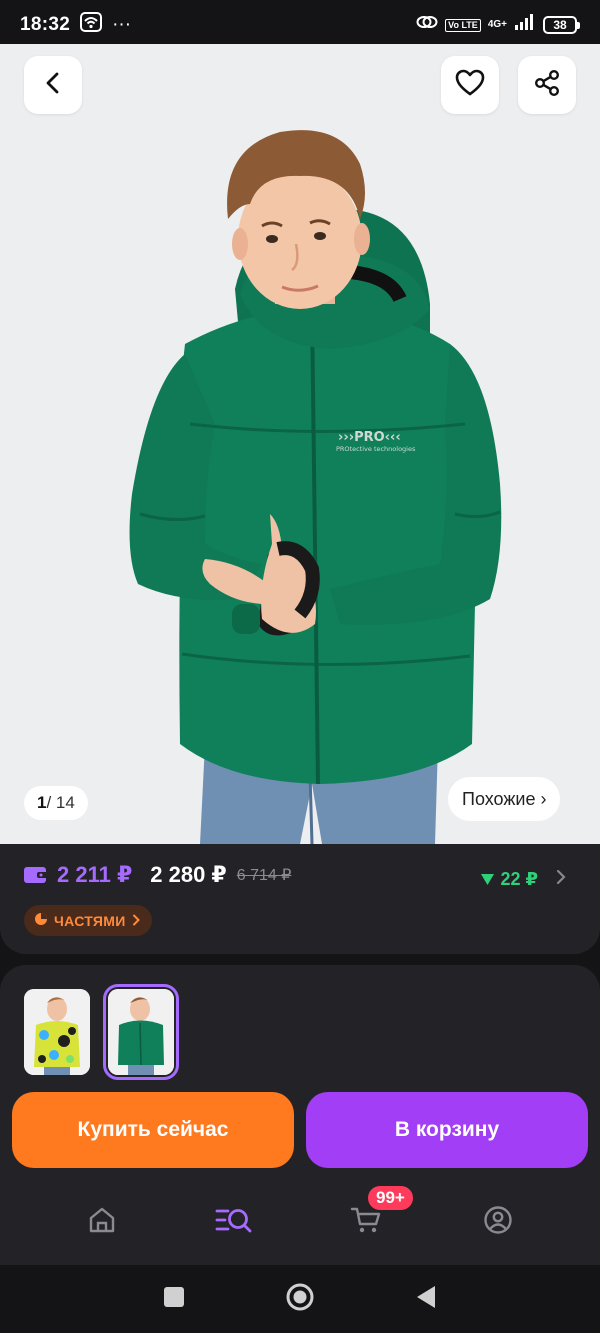  I want to click on share-button, so click(547, 85).